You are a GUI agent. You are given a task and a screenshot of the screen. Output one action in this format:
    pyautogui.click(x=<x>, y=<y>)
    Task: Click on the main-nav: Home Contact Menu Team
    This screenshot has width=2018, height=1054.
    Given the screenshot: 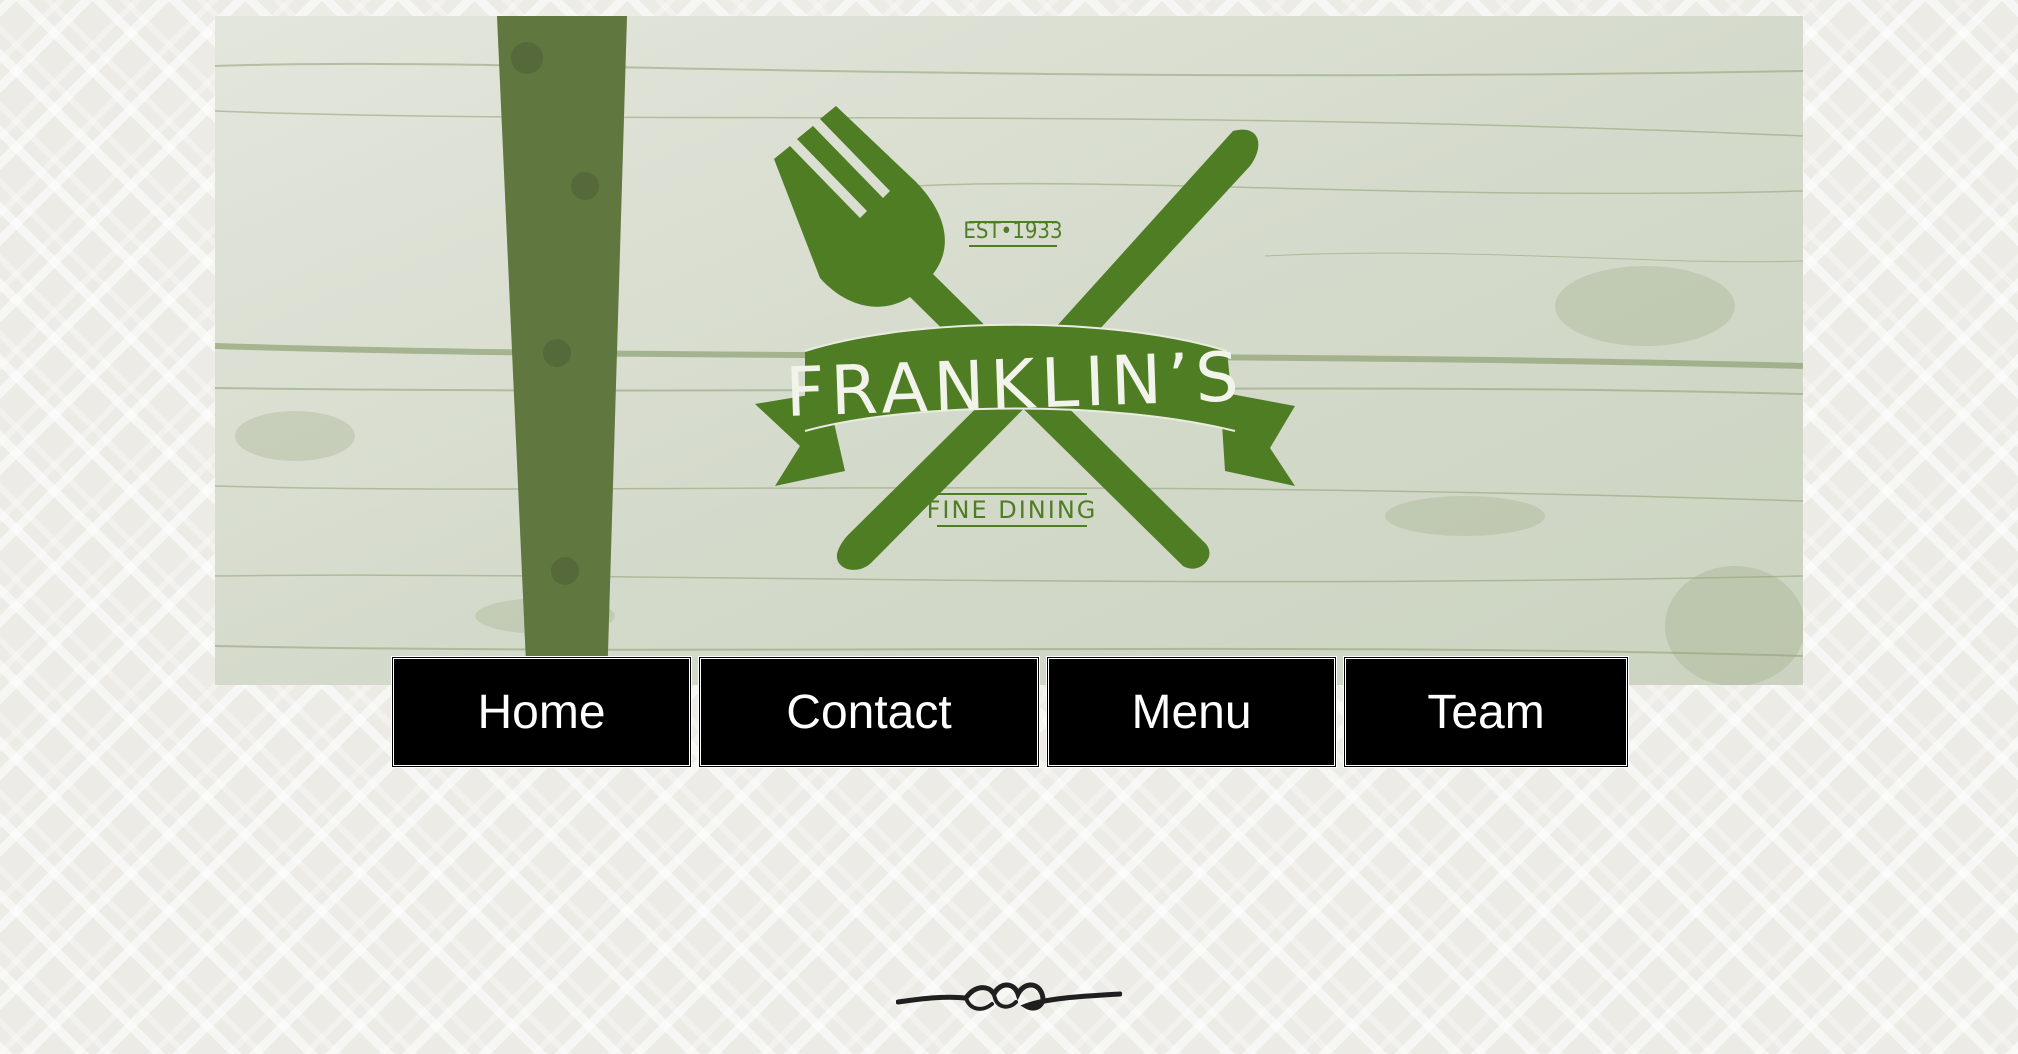 What is the action you would take?
    pyautogui.click(x=1010, y=712)
    